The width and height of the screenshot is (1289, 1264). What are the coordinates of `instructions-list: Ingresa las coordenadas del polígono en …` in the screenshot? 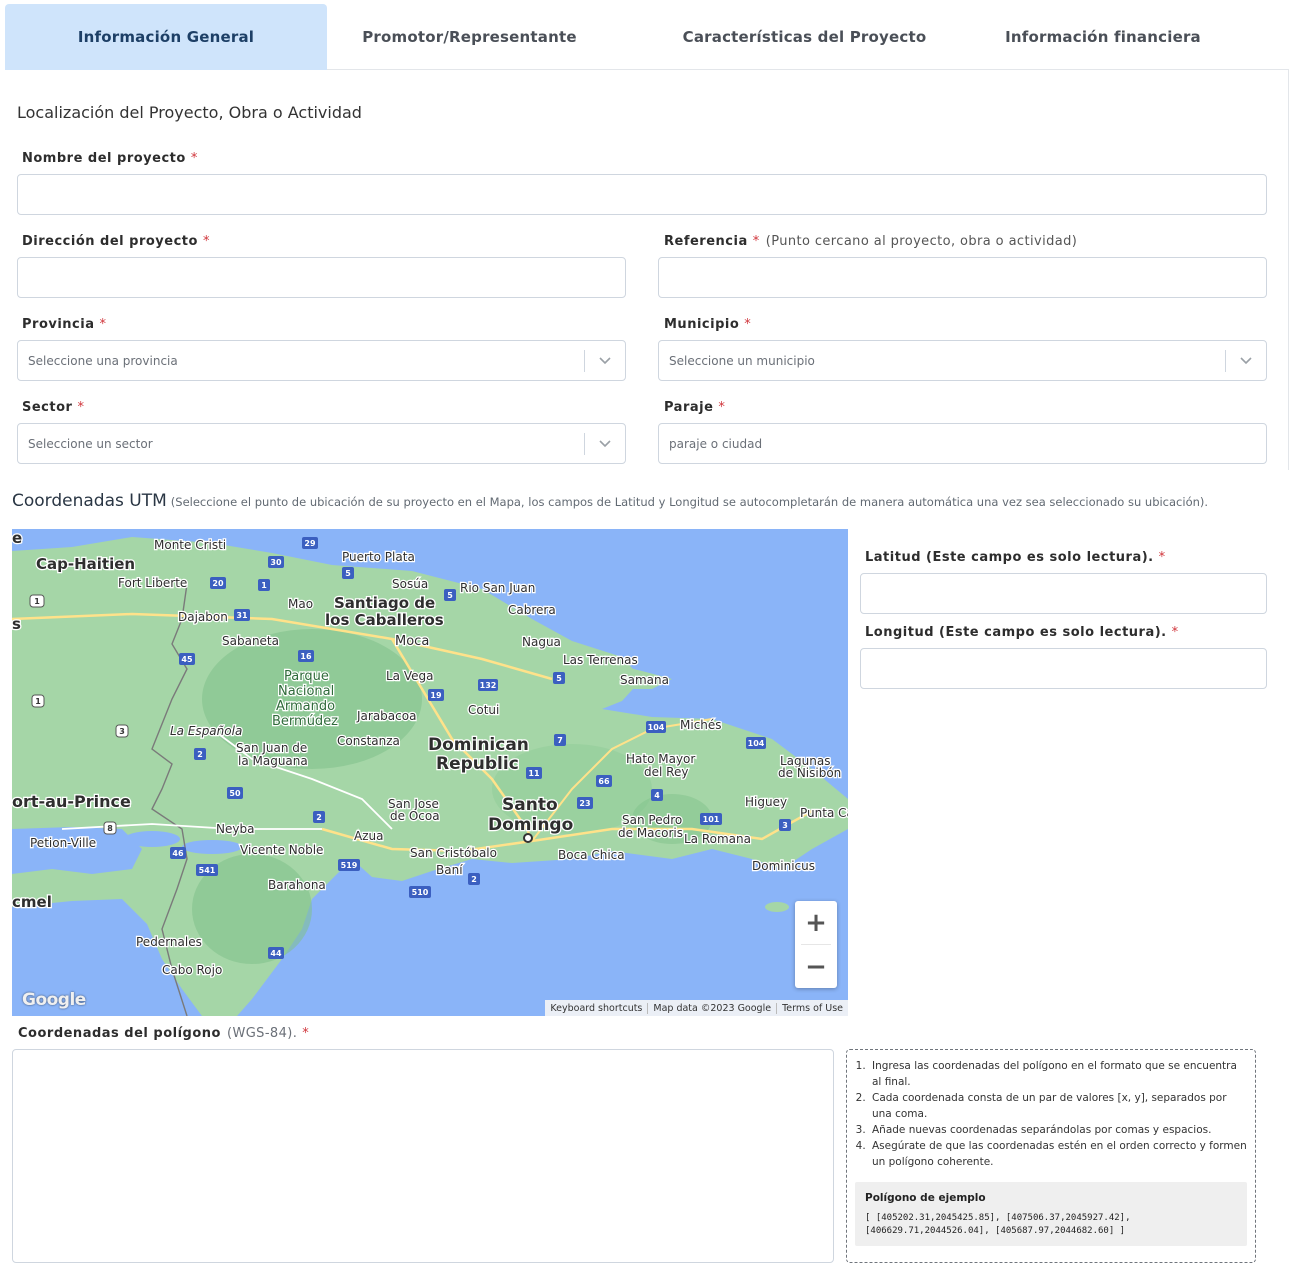 It's located at (1051, 1114).